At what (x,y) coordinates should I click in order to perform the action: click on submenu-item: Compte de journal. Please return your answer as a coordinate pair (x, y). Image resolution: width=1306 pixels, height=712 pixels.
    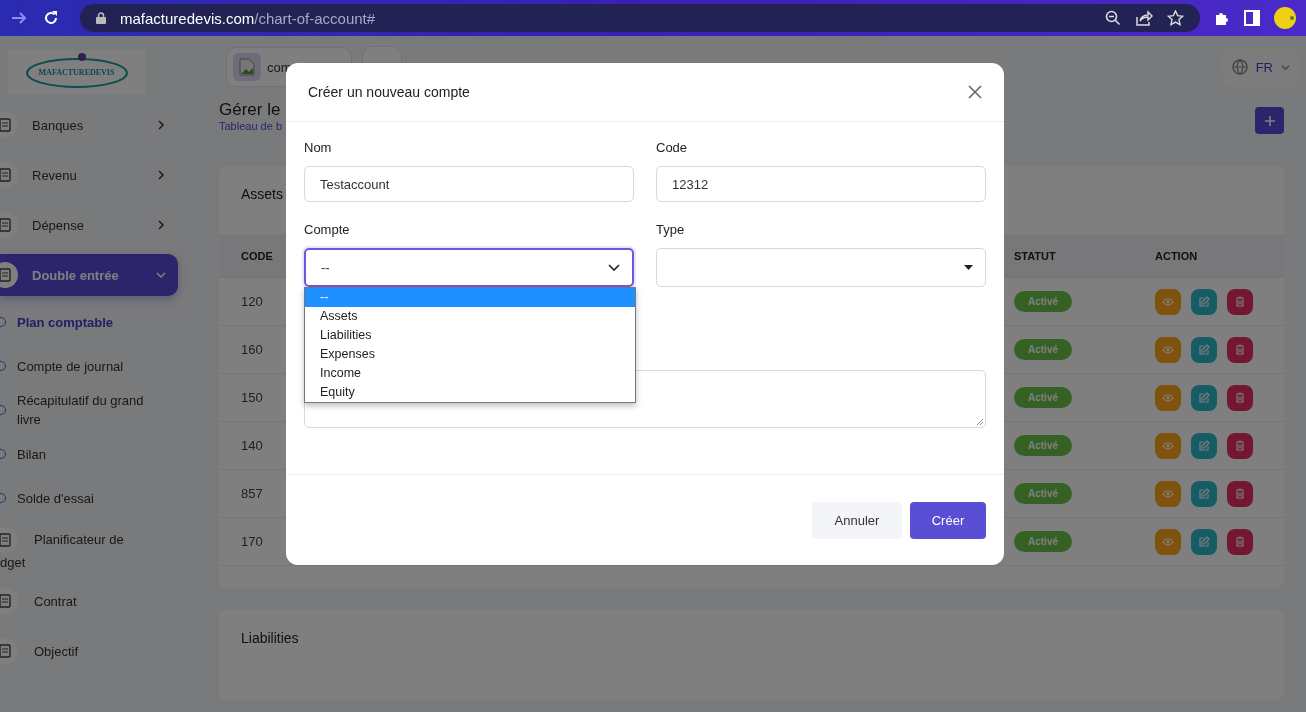
    Looking at the image, I should click on (90, 366).